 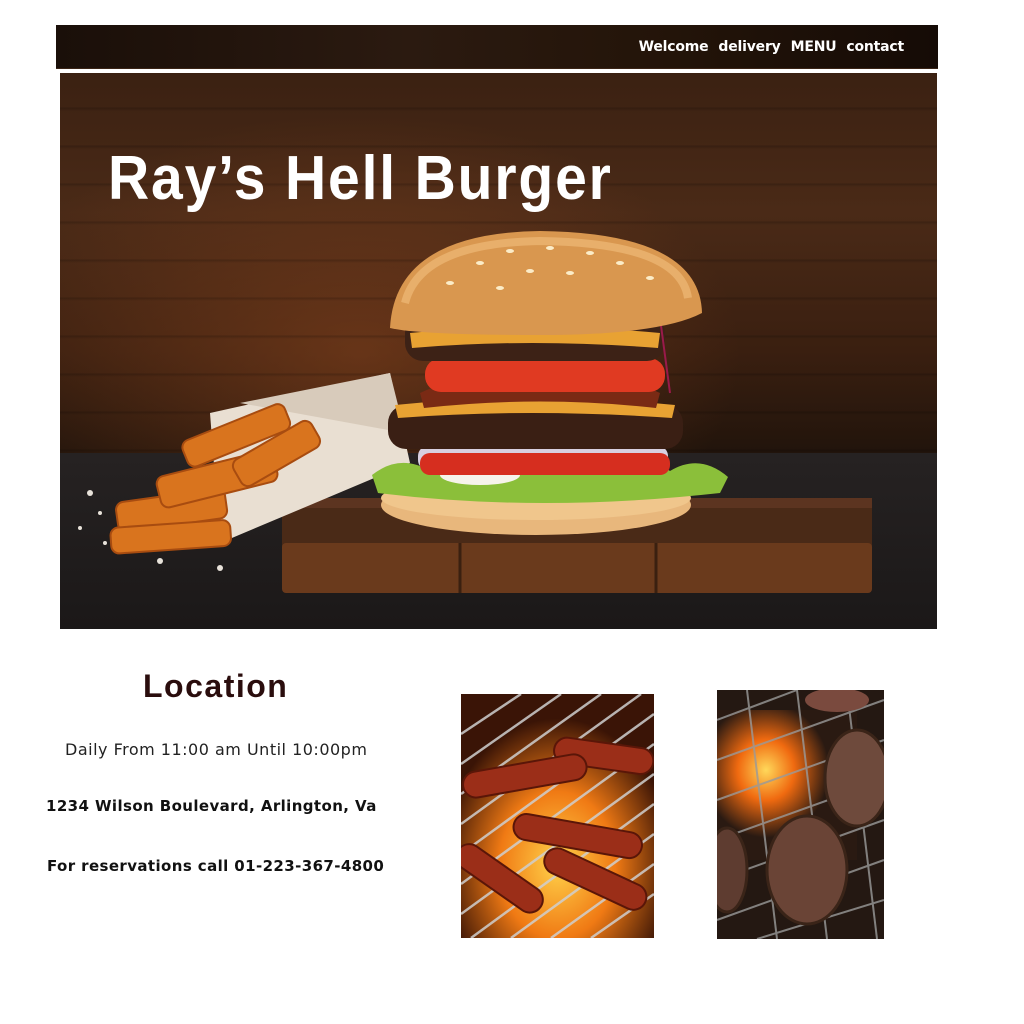 I want to click on sausages-grill-photo, so click(x=557, y=816).